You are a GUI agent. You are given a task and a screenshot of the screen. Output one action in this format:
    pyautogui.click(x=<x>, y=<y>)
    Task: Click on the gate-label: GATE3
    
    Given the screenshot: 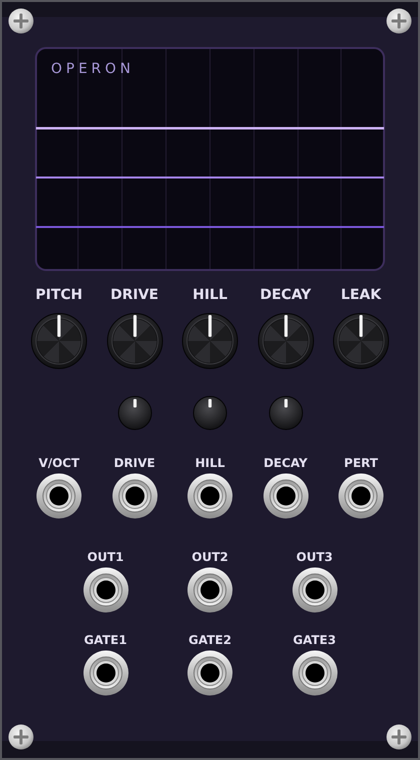 What is the action you would take?
    pyautogui.click(x=314, y=640)
    